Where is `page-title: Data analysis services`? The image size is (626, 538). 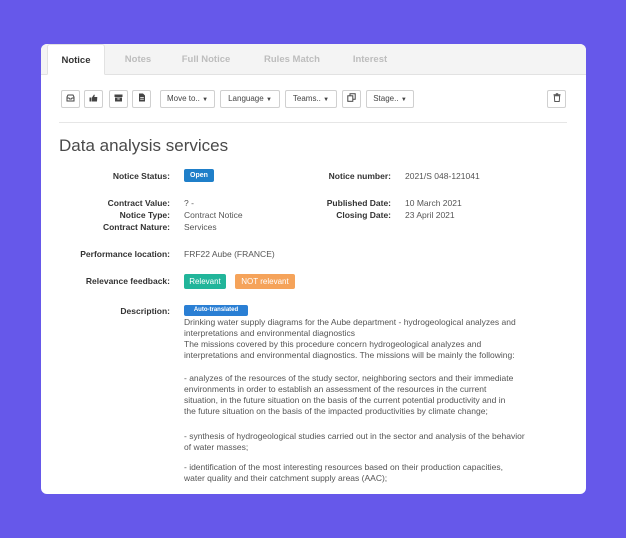 page-title: Data analysis services is located at coordinates (144, 145).